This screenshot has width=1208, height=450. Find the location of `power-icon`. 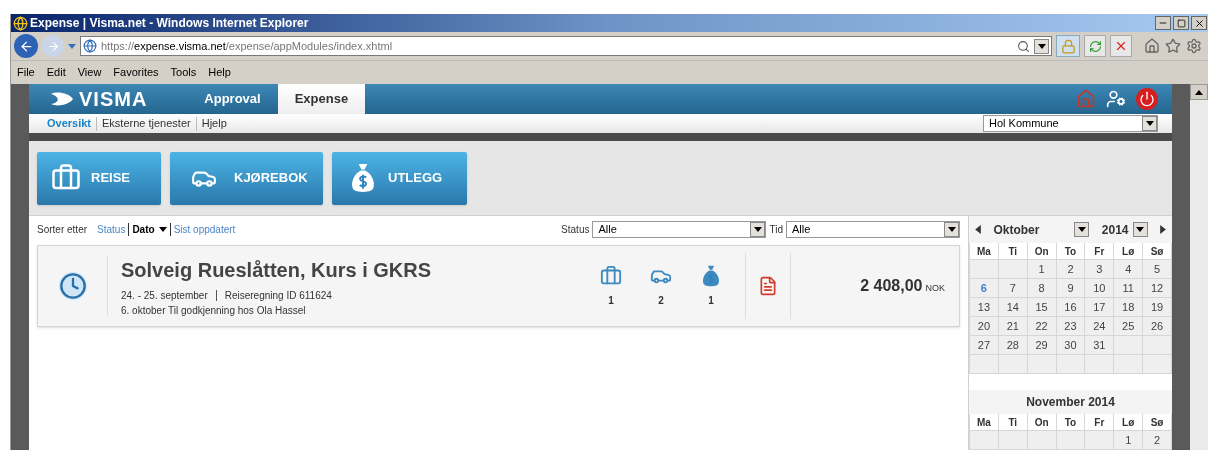

power-icon is located at coordinates (1147, 99).